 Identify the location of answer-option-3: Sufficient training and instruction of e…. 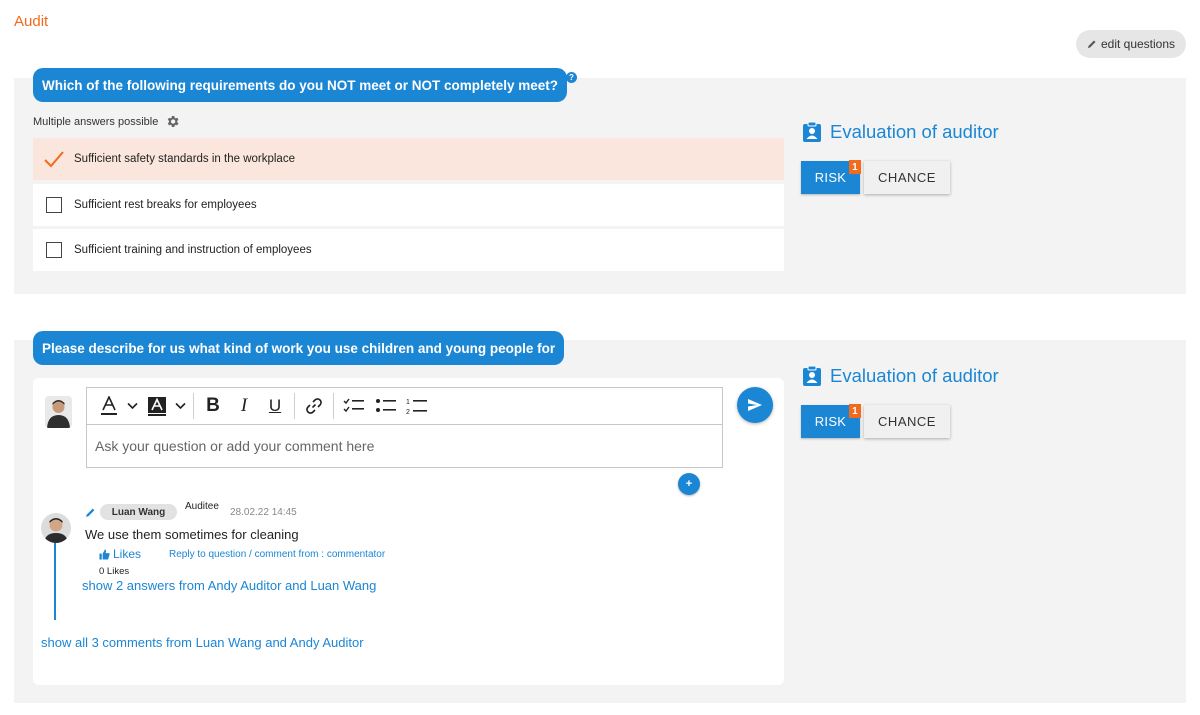
(408, 250).